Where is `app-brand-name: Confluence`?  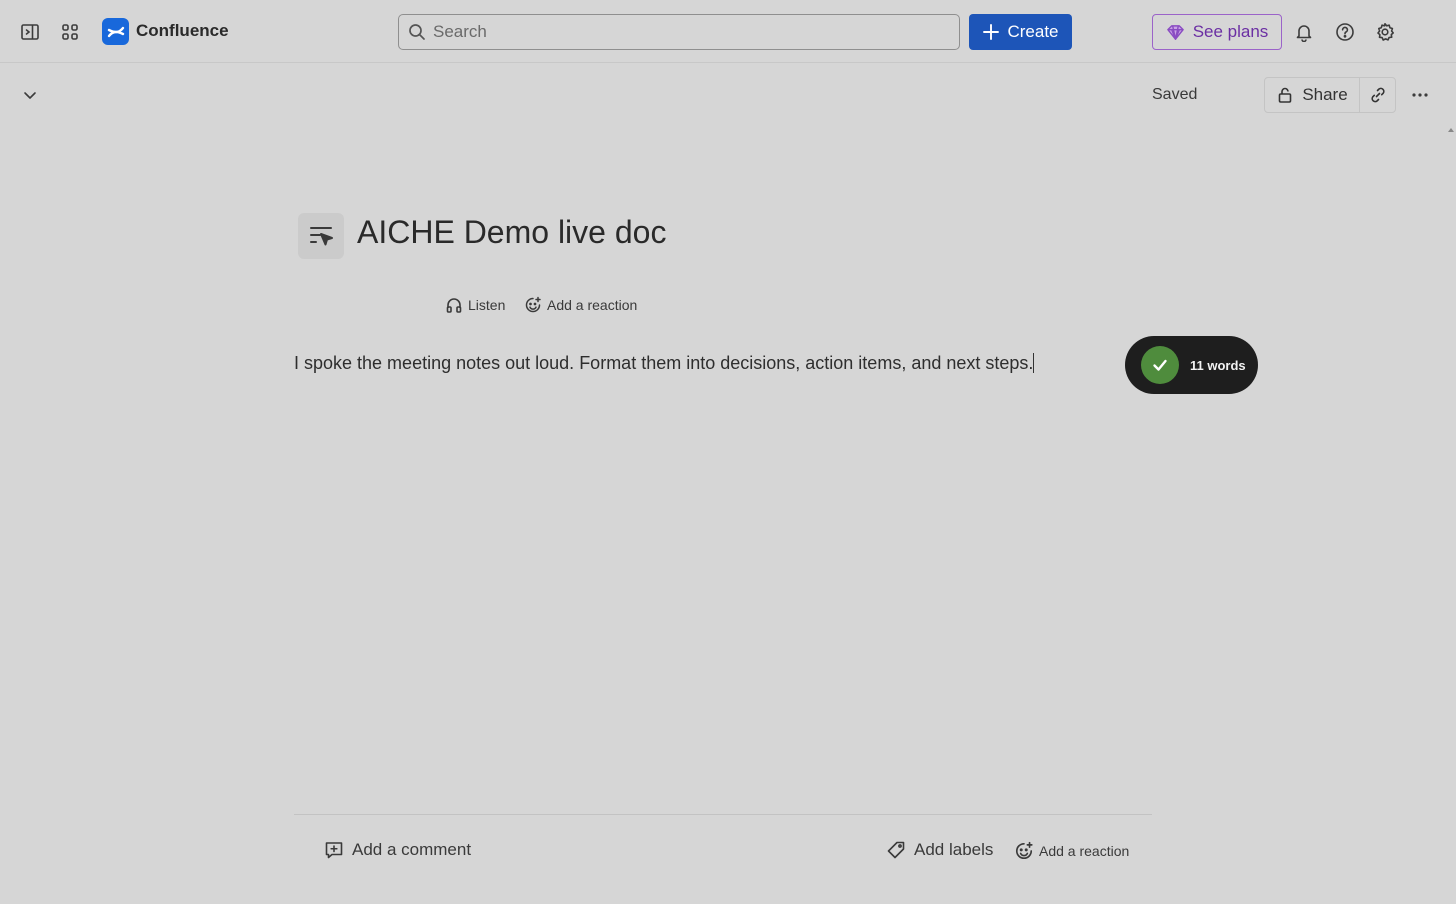 app-brand-name: Confluence is located at coordinates (182, 31).